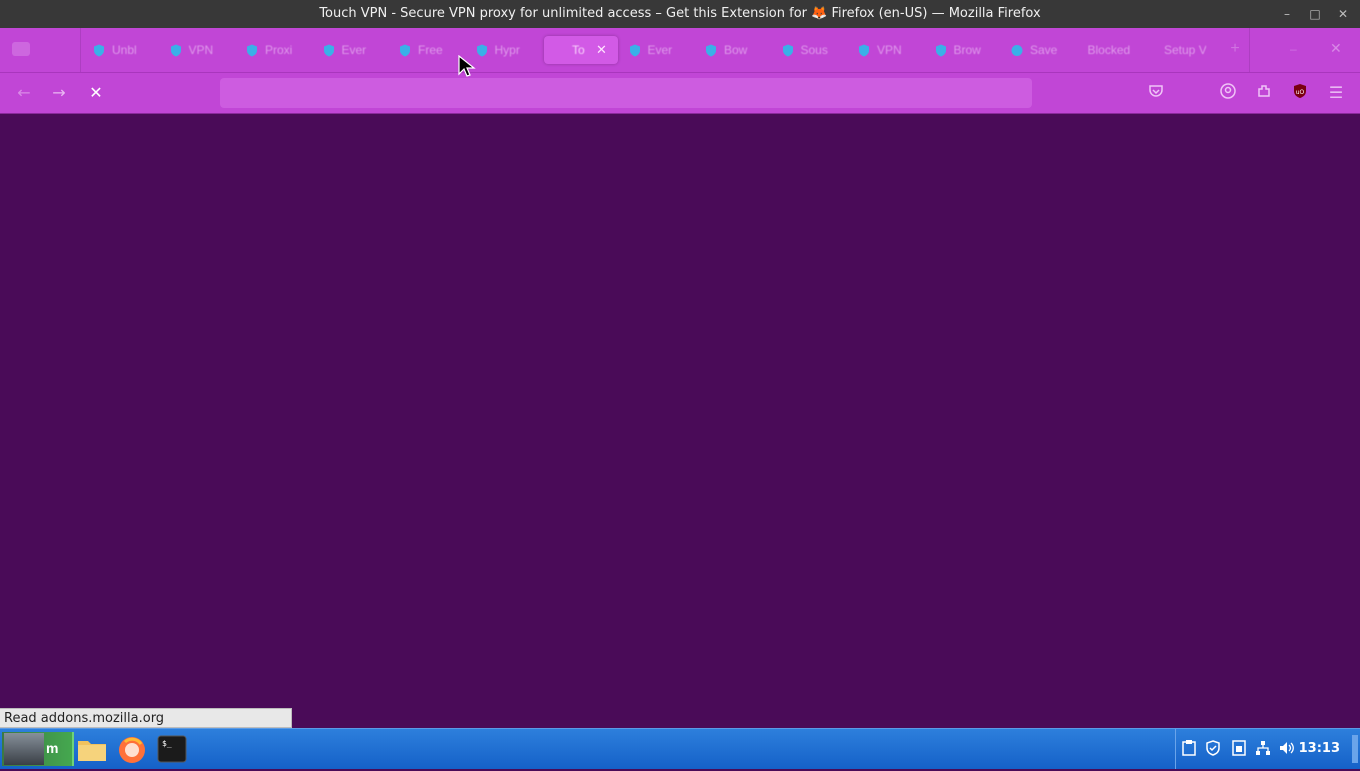 The width and height of the screenshot is (1360, 771). I want to click on tab: Setup VI, so click(1193, 50).